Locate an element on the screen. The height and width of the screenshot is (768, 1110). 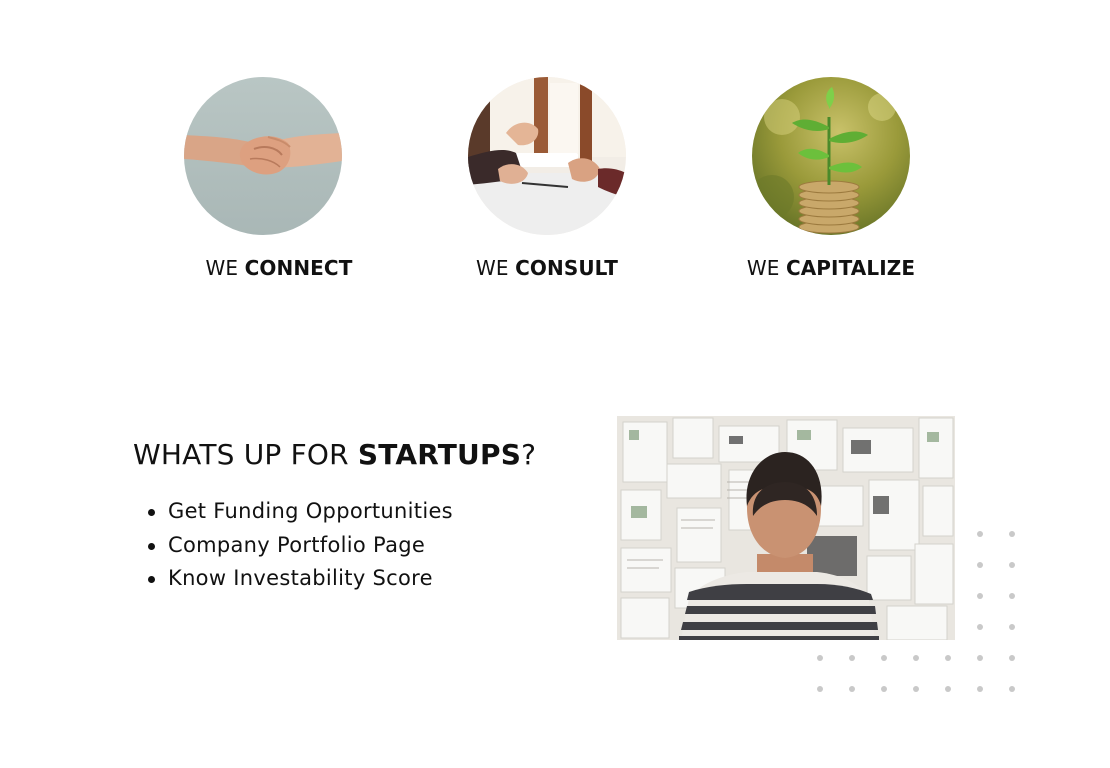
pillar-label-capitalize: WE CAPITALIZE is located at coordinates (831, 268).